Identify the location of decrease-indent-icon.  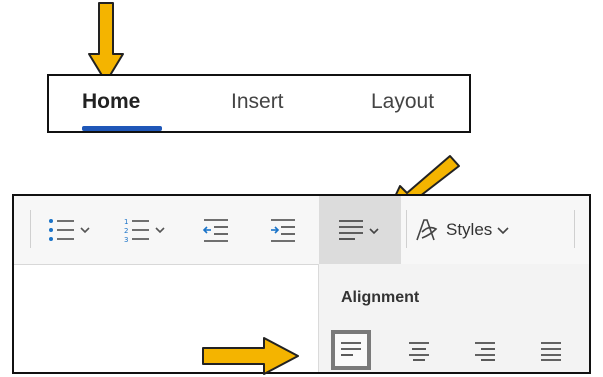
(215, 230).